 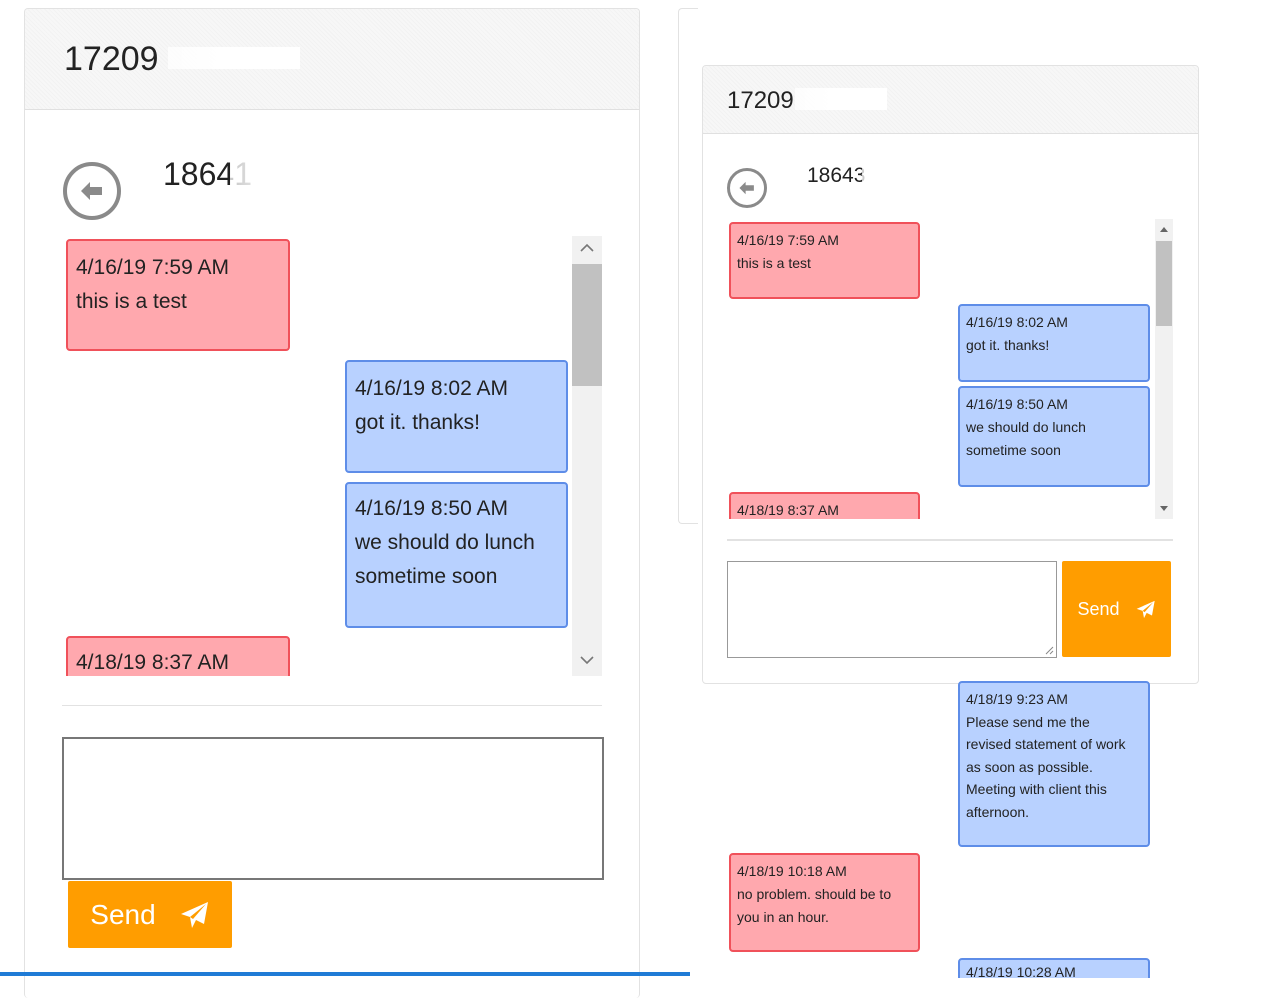 I want to click on left-contact-redaction, so click(x=295, y=175).